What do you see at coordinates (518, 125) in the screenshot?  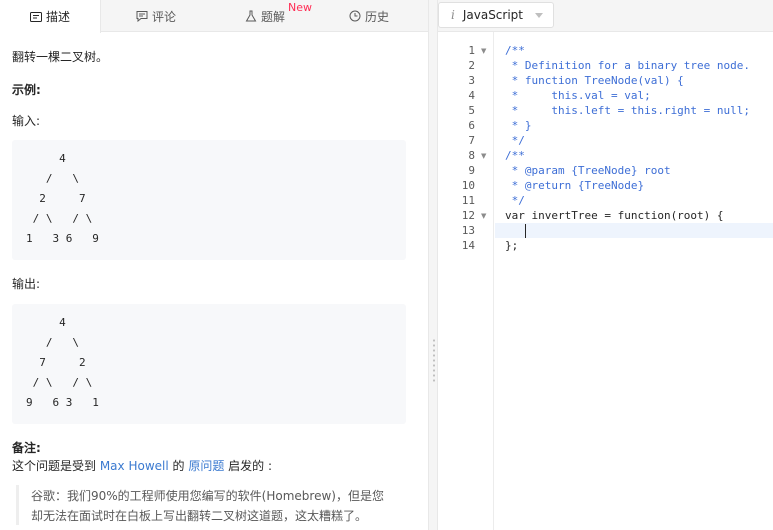 I see `code-line: * }` at bounding box center [518, 125].